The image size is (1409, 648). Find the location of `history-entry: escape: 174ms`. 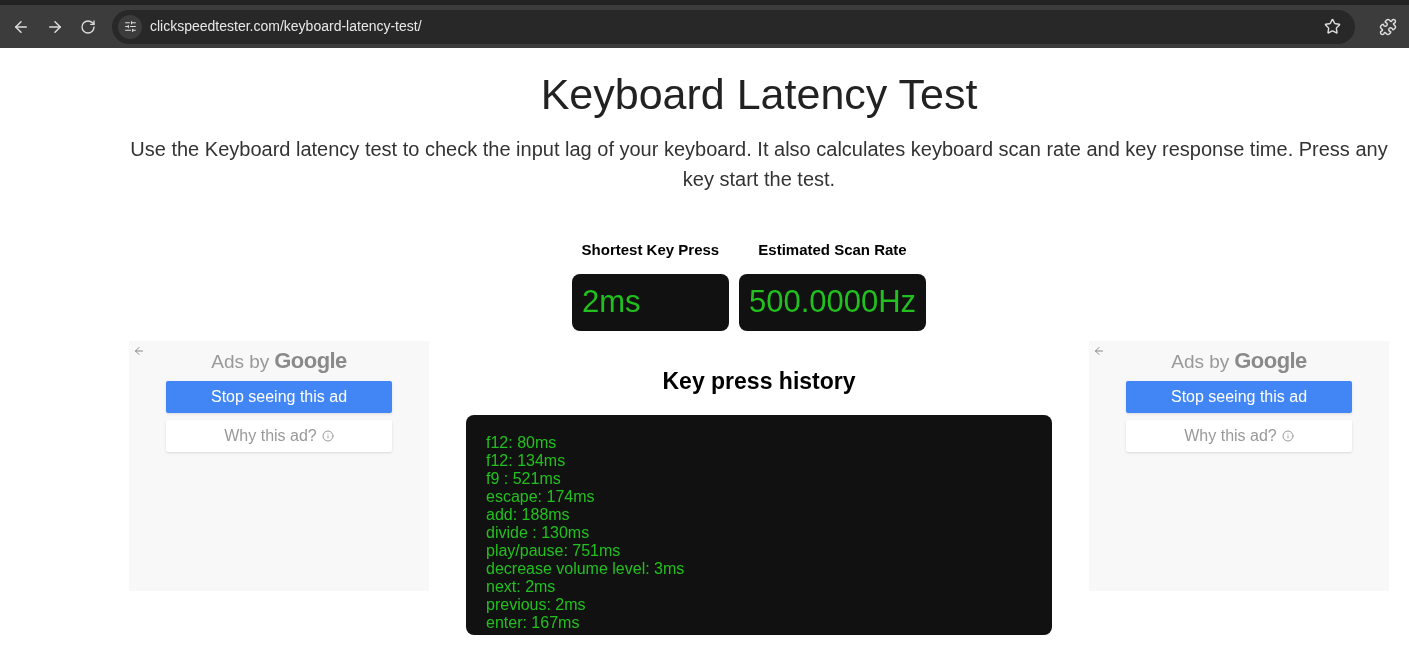

history-entry: escape: 174ms is located at coordinates (541, 497).